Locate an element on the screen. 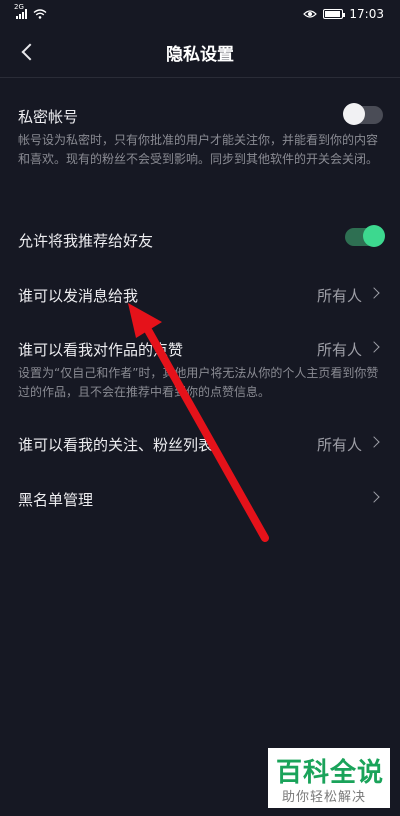 The height and width of the screenshot is (816, 400). who-can-see-likes-value: 所有人 is located at coordinates (339, 350).